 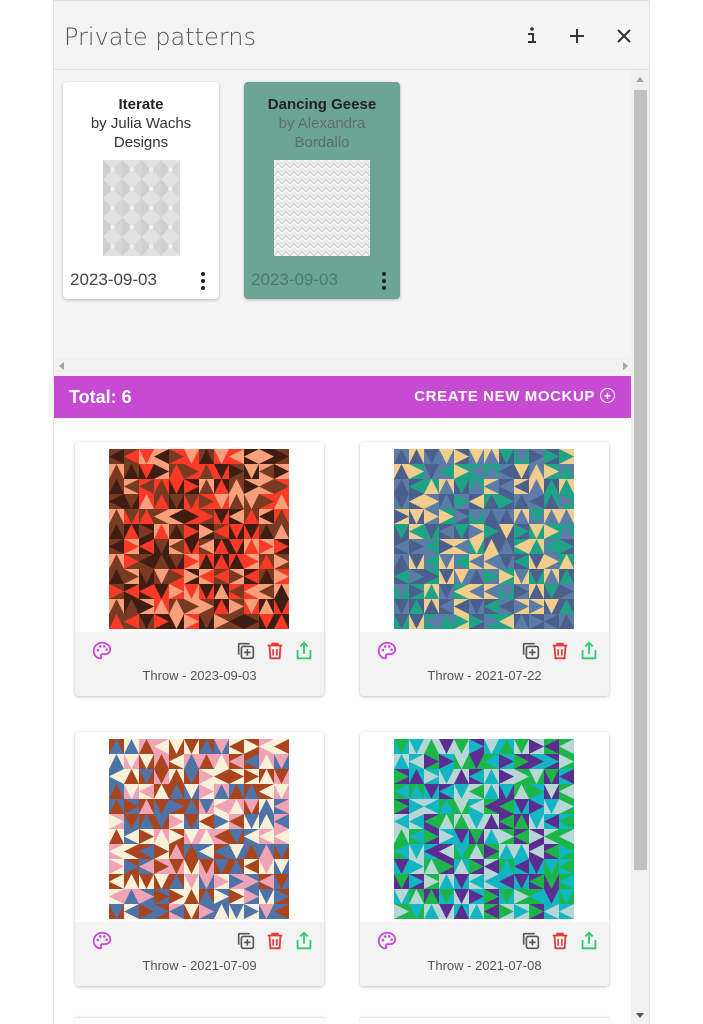 What do you see at coordinates (484, 675) in the screenshot?
I see `mockup-label: Throw - 2021-07-22` at bounding box center [484, 675].